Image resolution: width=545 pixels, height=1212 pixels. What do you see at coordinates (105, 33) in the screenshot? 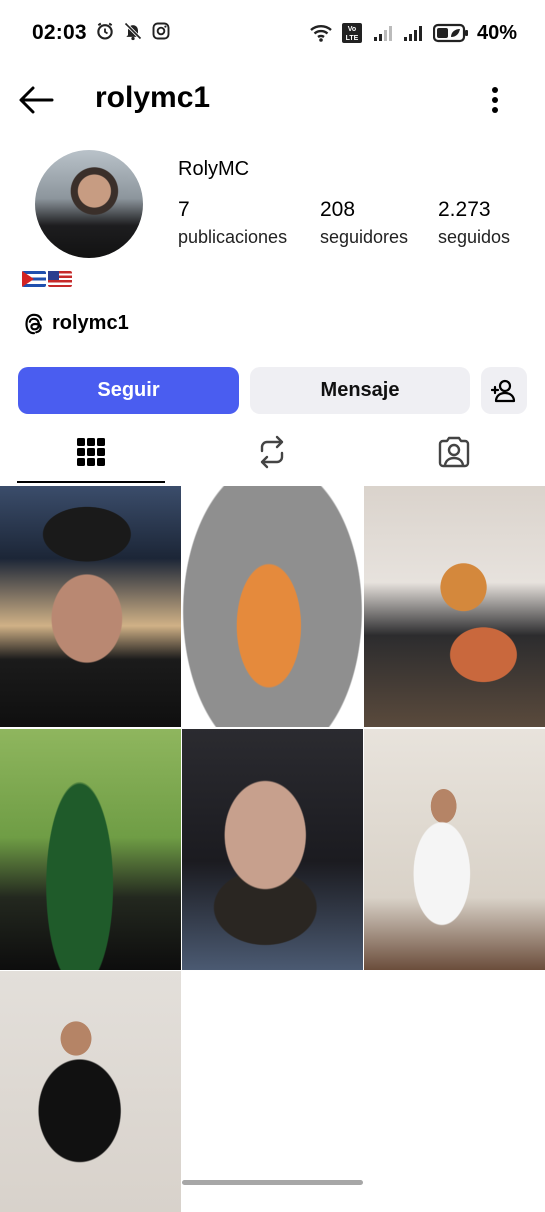
I see `alarm-icon` at bounding box center [105, 33].